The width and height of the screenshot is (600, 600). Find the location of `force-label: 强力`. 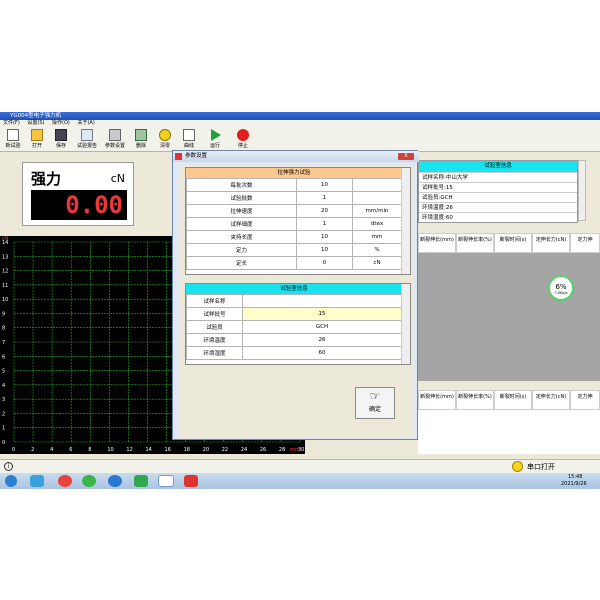

force-label: 强力 is located at coordinates (46, 179).